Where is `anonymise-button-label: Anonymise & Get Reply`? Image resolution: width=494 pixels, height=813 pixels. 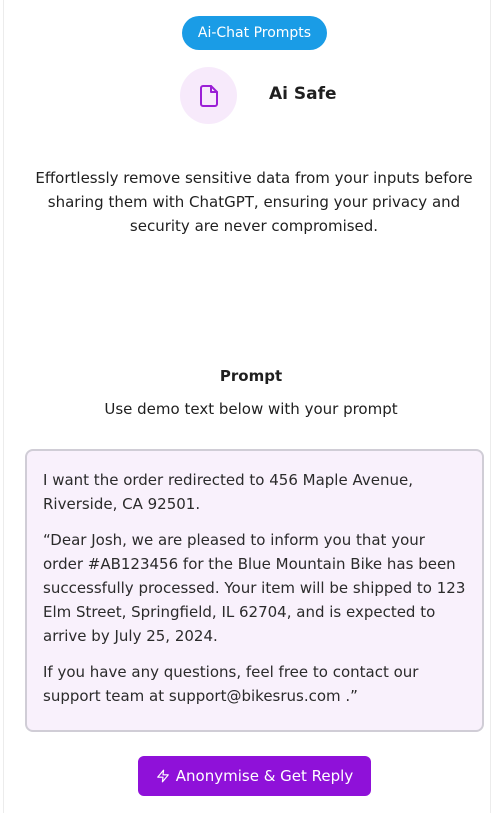 anonymise-button-label: Anonymise & Get Reply is located at coordinates (264, 776).